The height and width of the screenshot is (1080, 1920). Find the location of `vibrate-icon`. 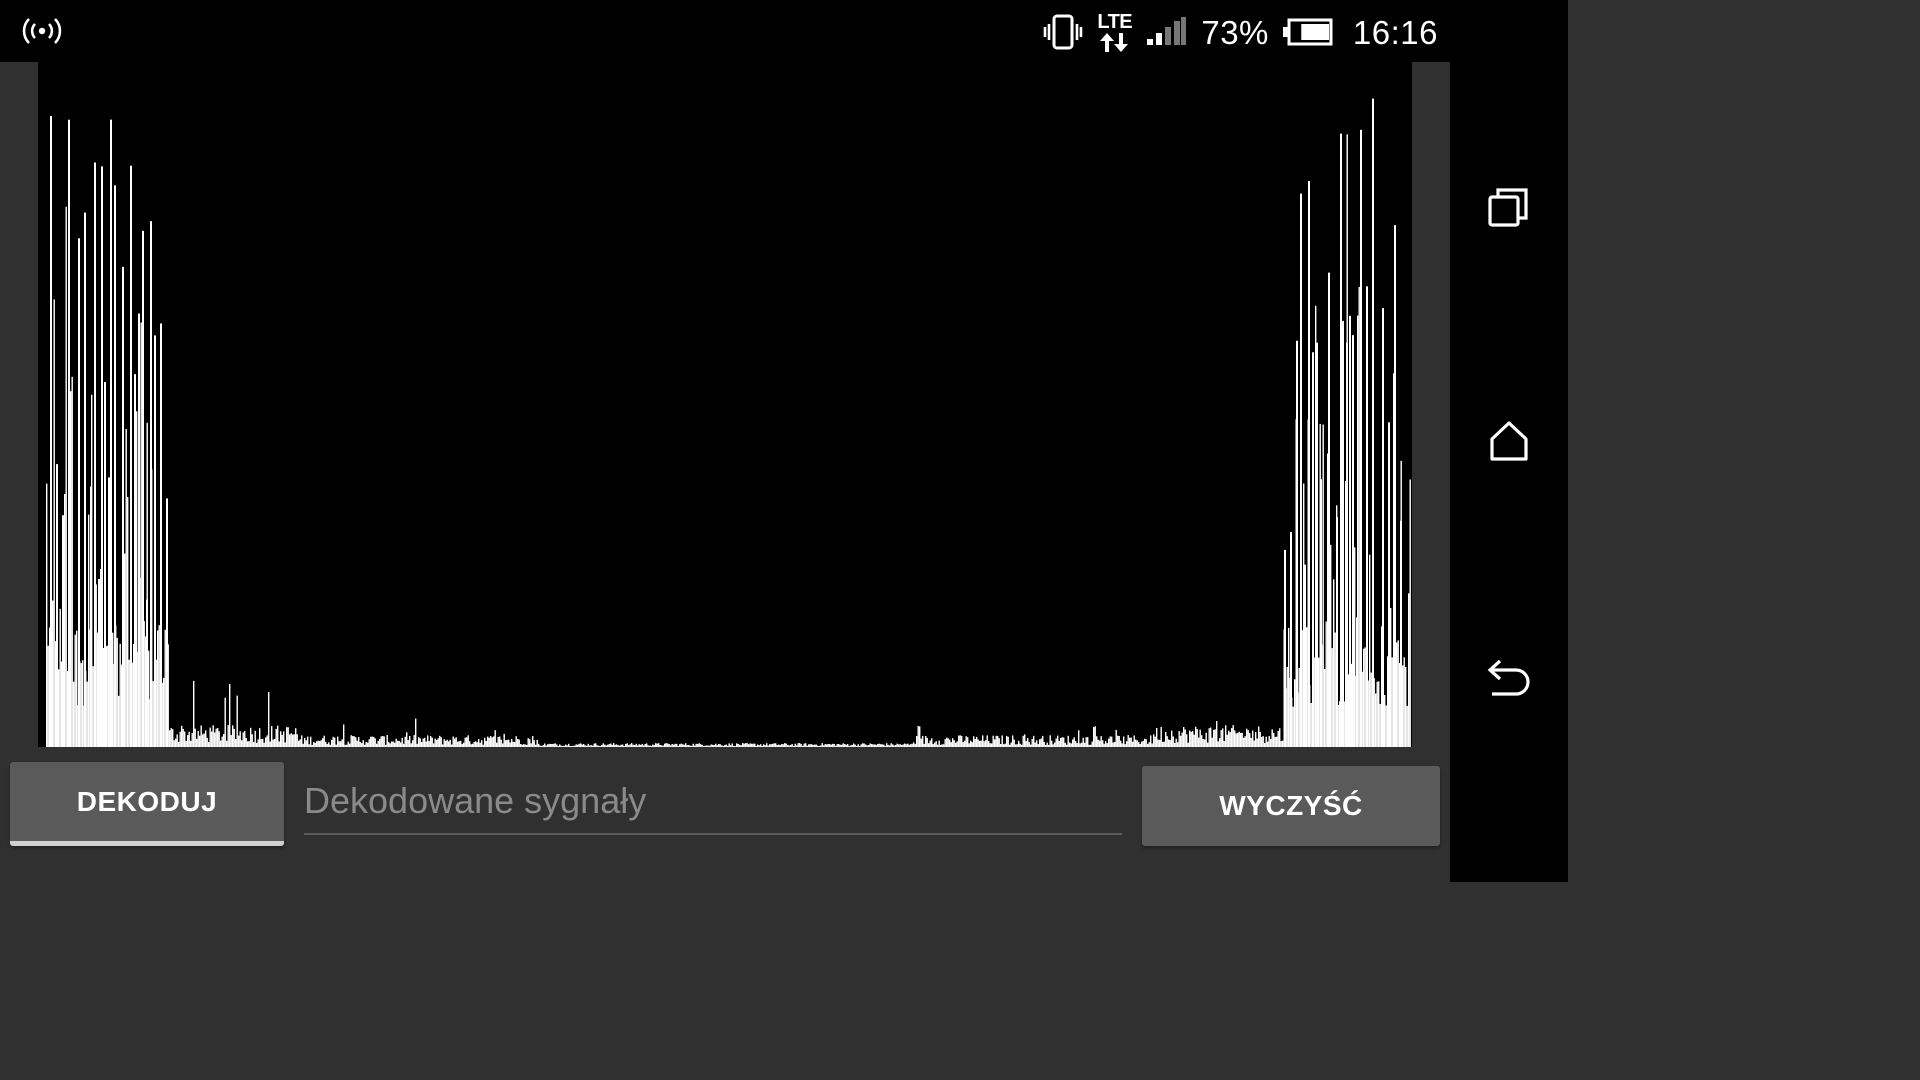

vibrate-icon is located at coordinates (1063, 32).